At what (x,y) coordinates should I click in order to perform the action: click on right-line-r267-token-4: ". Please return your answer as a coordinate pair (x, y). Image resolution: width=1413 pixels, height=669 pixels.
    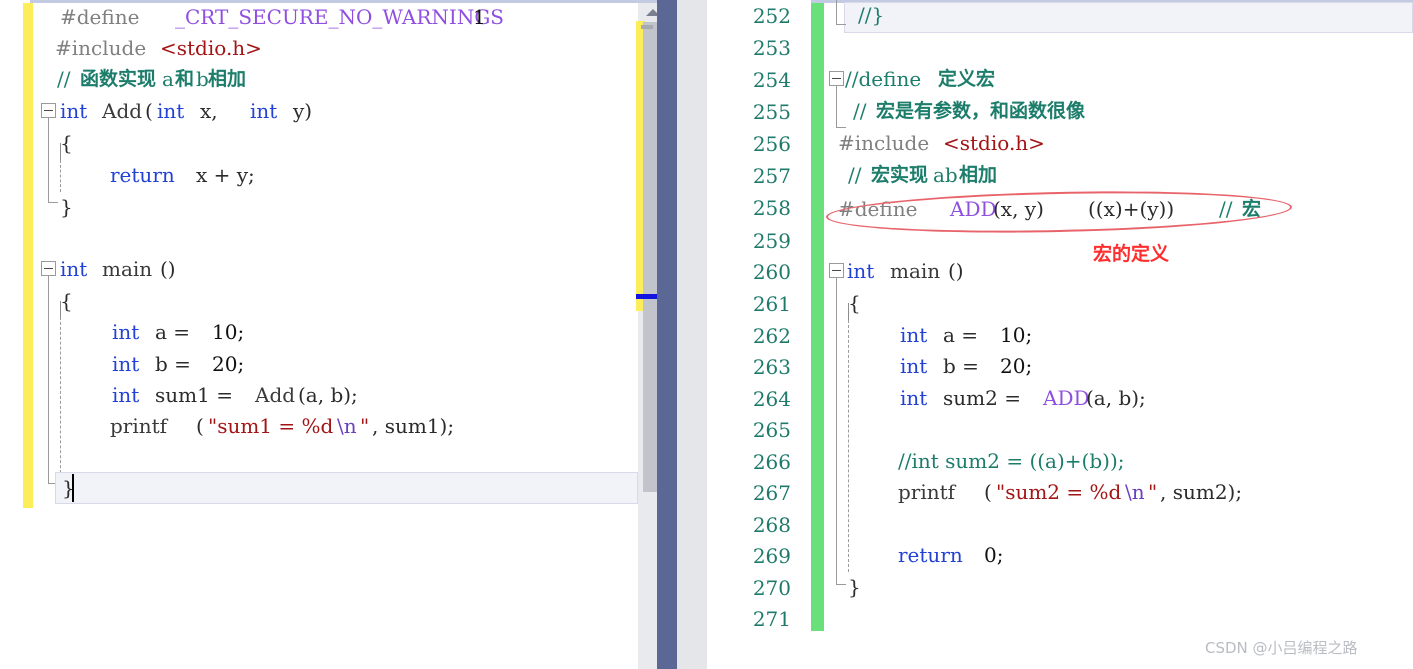
    Looking at the image, I should click on (1153, 492).